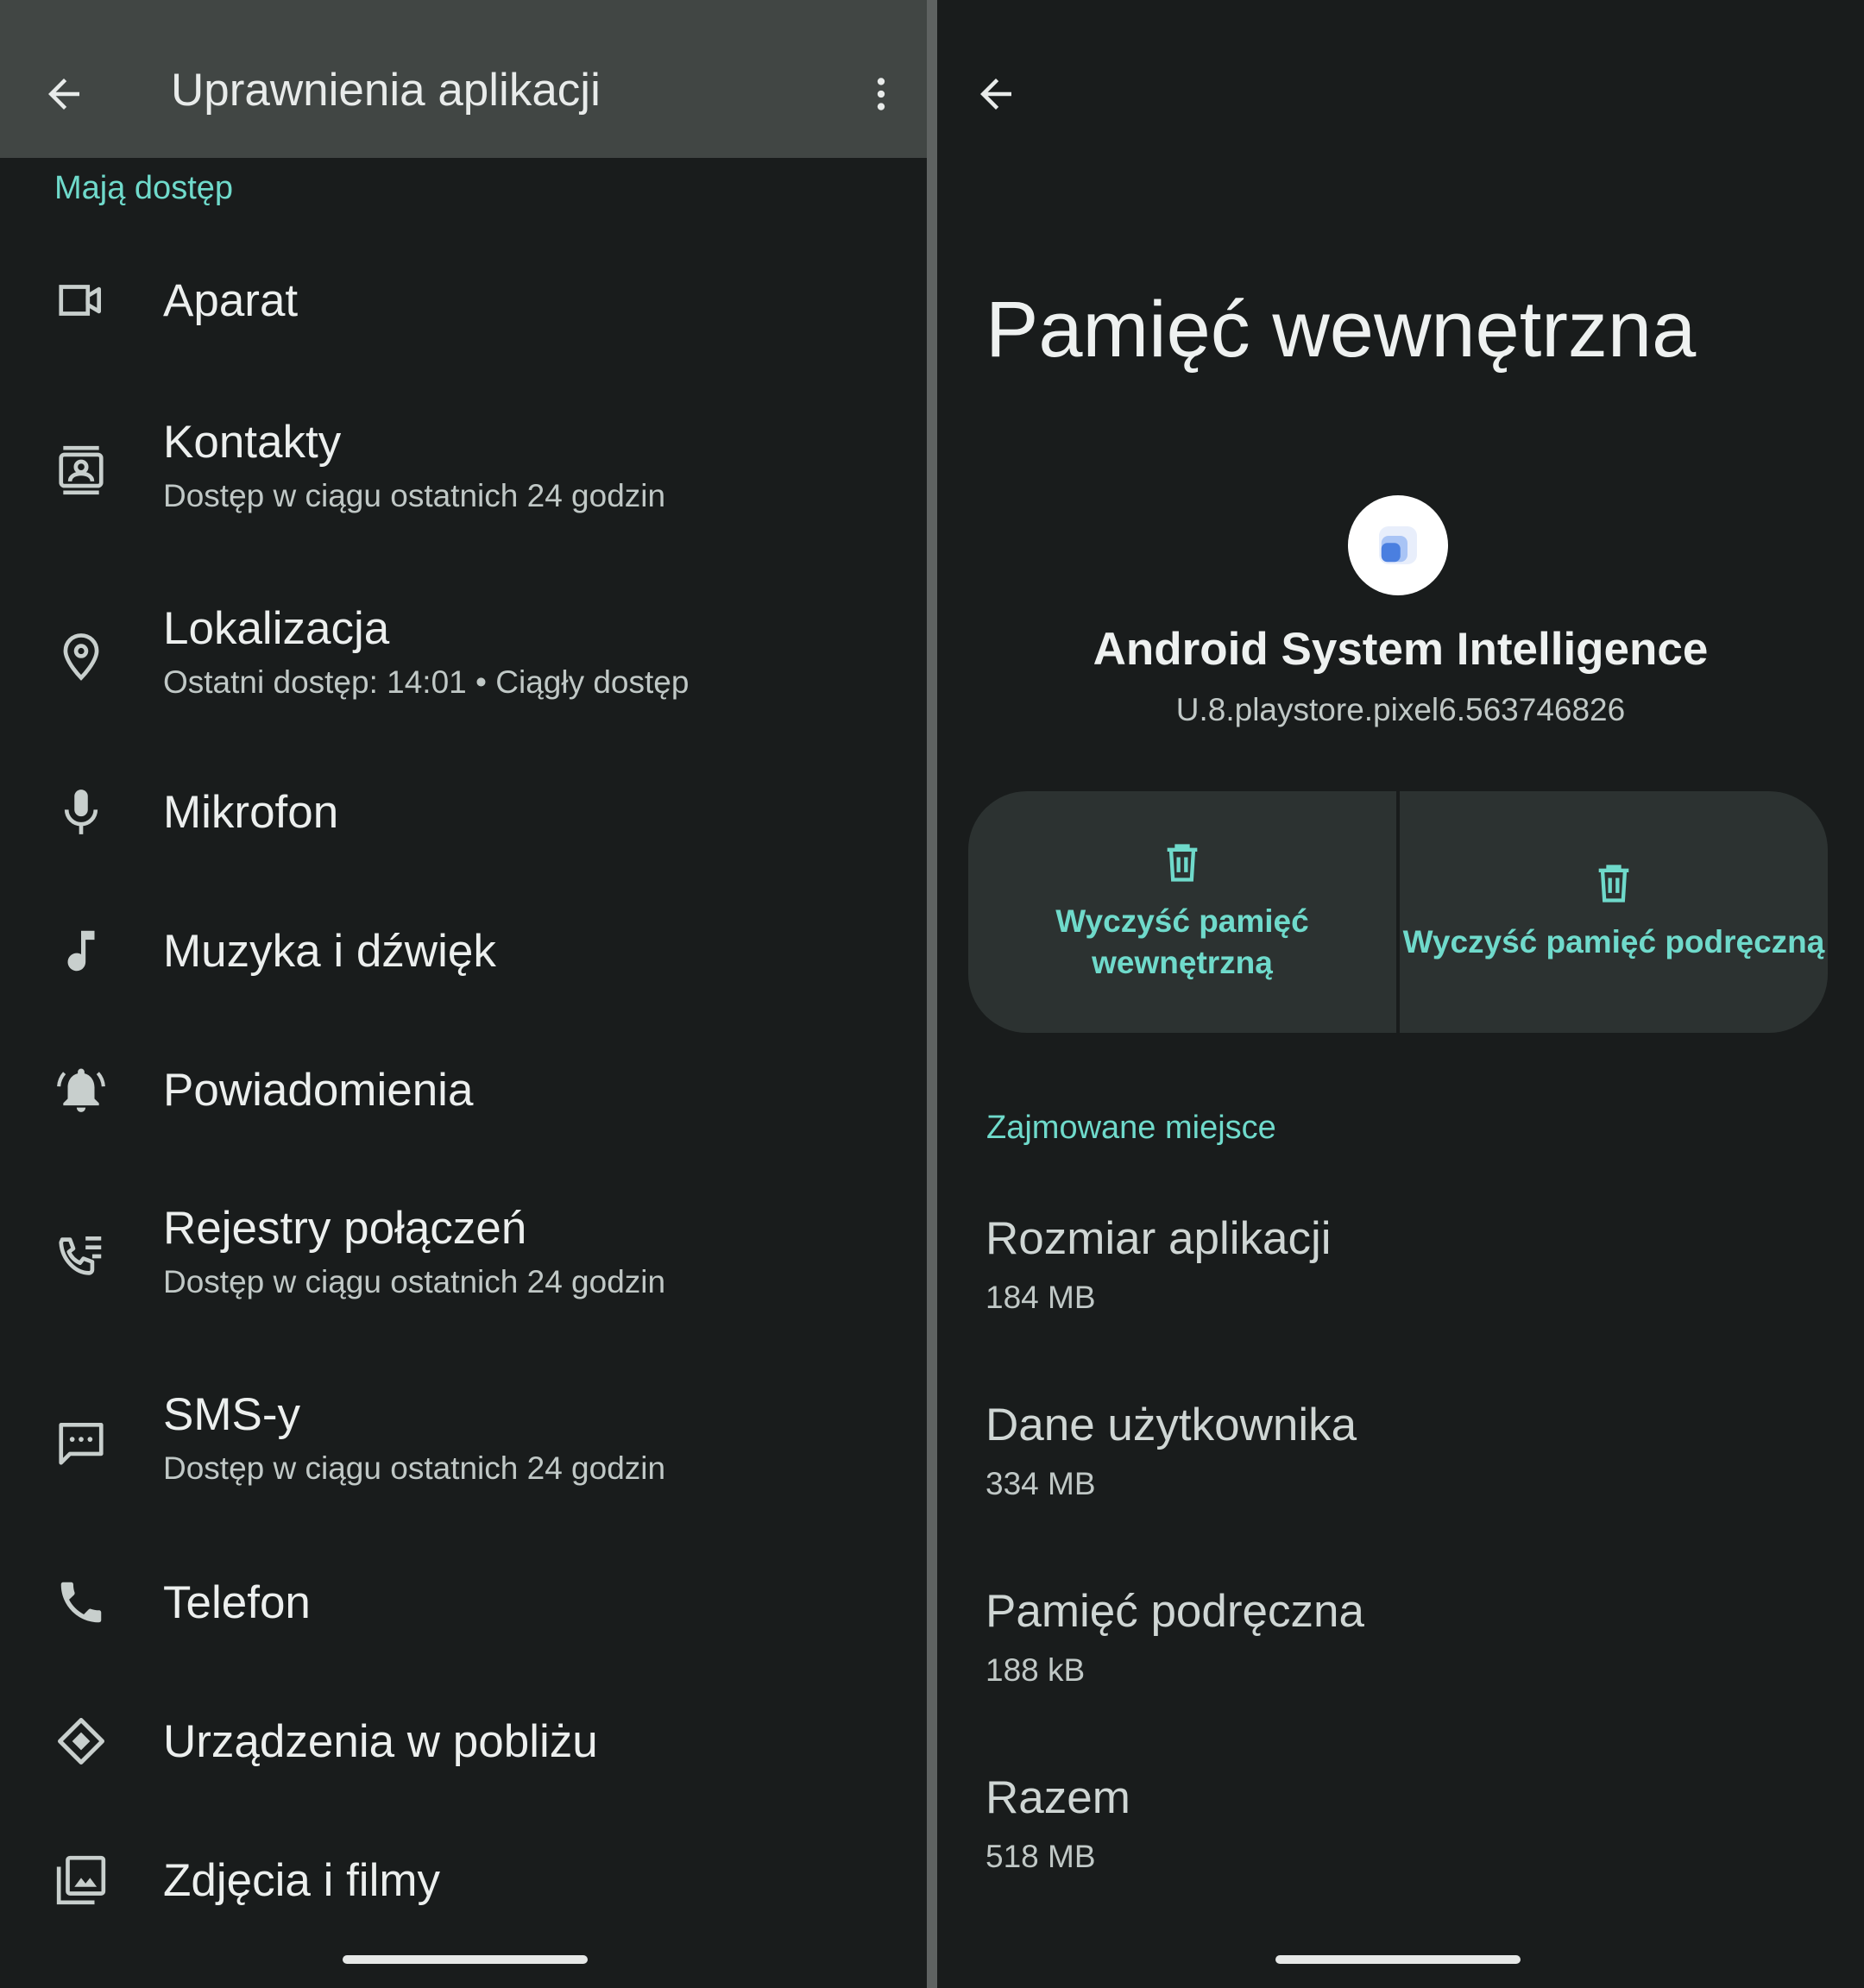  Describe the element at coordinates (253, 443) in the screenshot. I see `permission-title: Kontakty` at that location.